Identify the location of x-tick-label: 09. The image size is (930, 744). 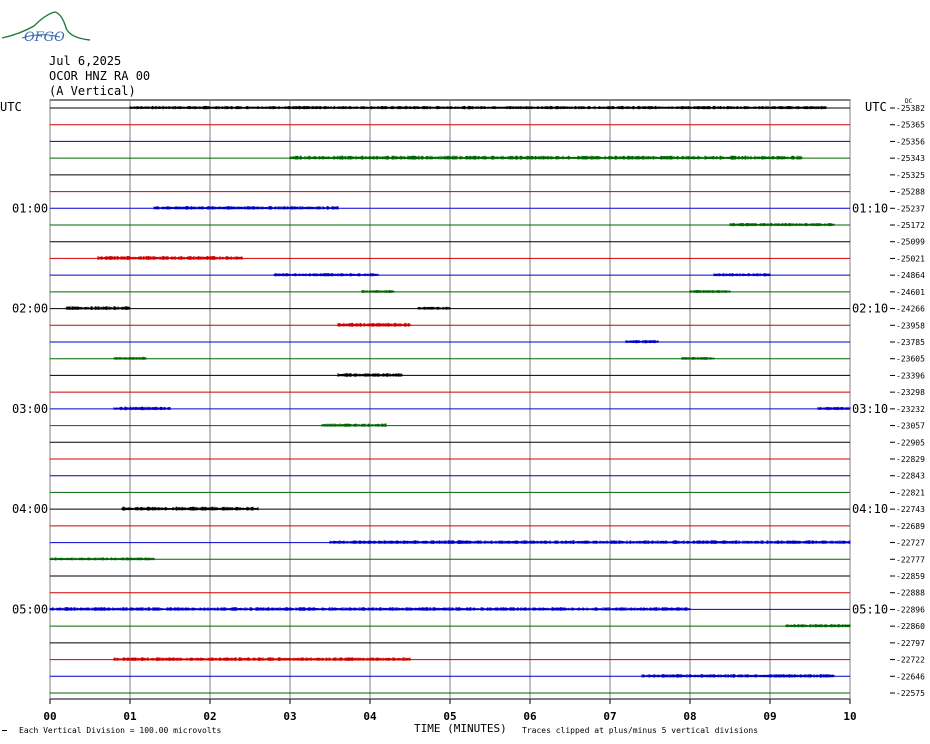
(769, 716).